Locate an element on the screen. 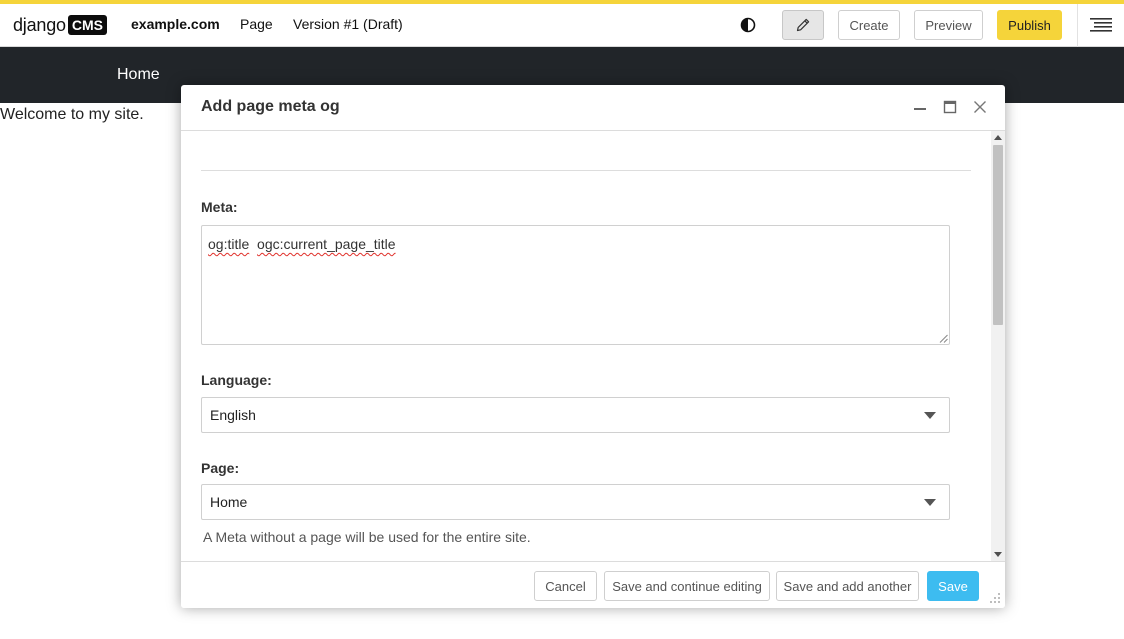 Image resolution: width=1124 pixels, height=639 pixels. language-select: English is located at coordinates (575, 415).